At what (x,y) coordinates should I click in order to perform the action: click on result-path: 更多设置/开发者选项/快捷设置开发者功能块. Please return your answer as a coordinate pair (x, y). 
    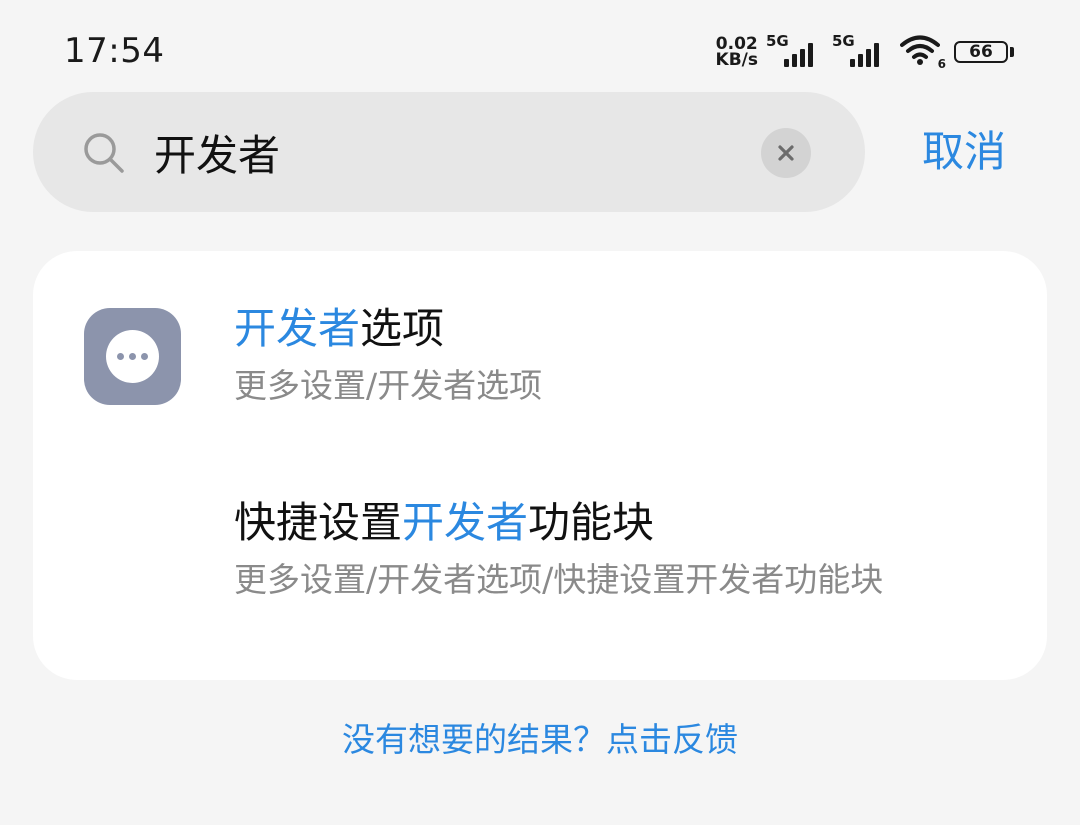
    Looking at the image, I should click on (559, 579).